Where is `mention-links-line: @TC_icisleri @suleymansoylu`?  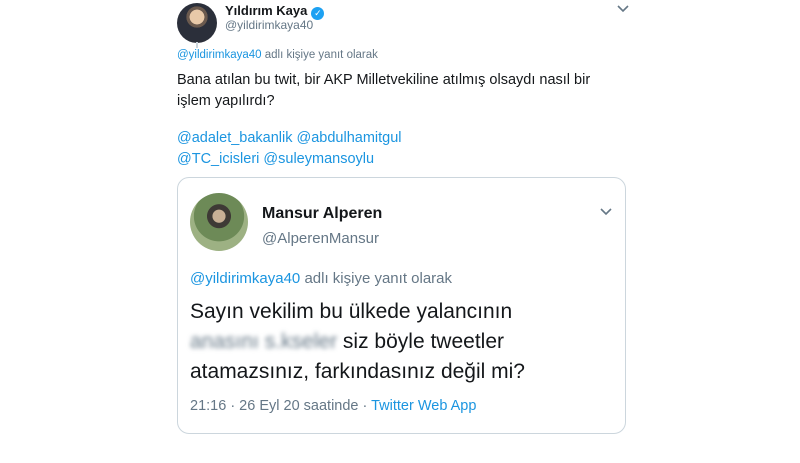 mention-links-line: @TC_icisleri @suleymansoylu is located at coordinates (387, 159).